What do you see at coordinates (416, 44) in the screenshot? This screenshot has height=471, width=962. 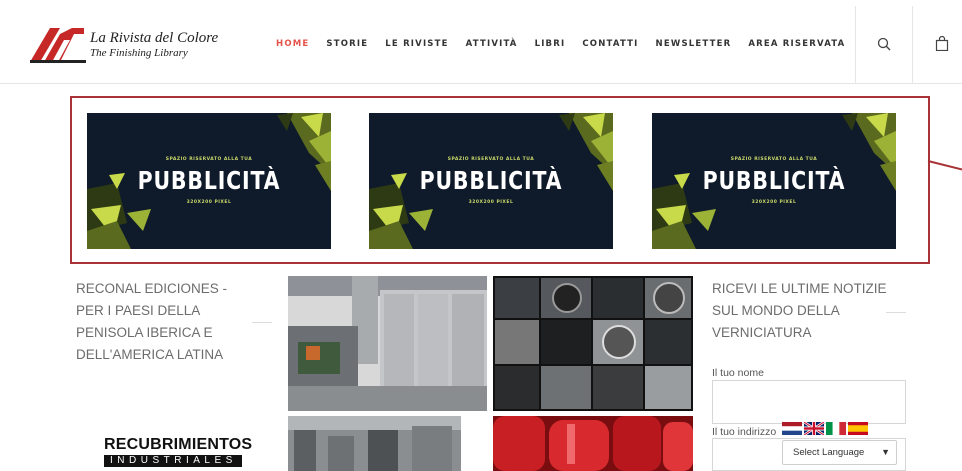 I see `nav-le-riviste: LE RIVISTE` at bounding box center [416, 44].